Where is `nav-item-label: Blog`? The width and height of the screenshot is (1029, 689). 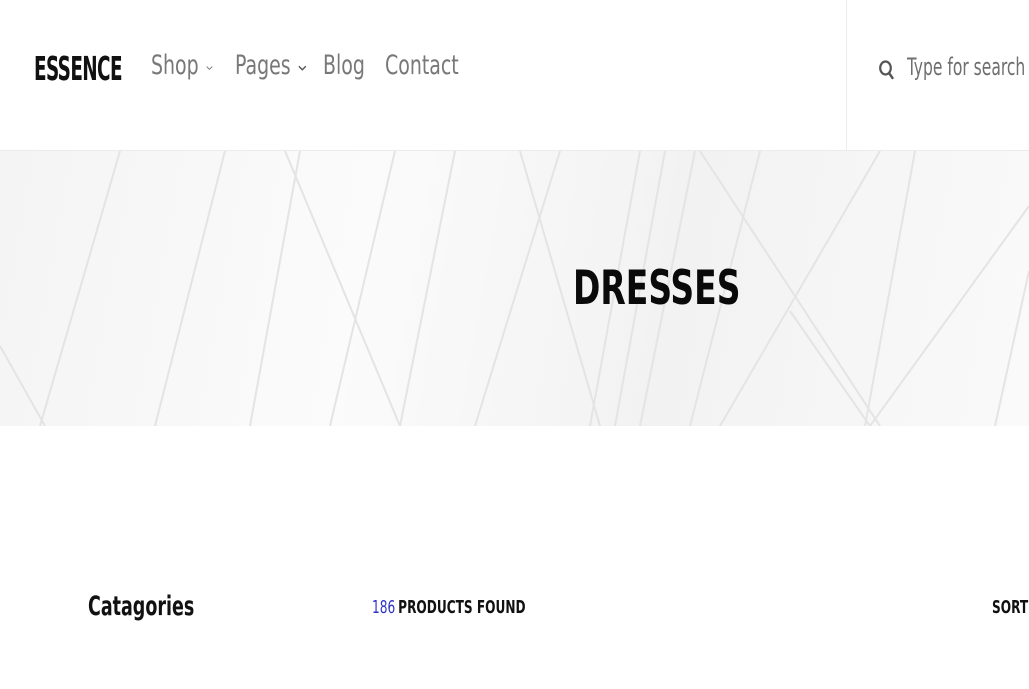
nav-item-label: Blog is located at coordinates (344, 65).